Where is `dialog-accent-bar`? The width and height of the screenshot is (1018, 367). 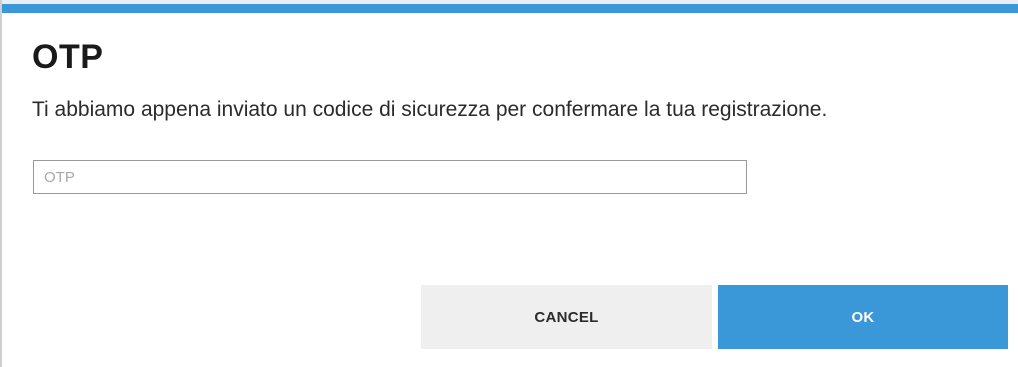 dialog-accent-bar is located at coordinates (510, 8).